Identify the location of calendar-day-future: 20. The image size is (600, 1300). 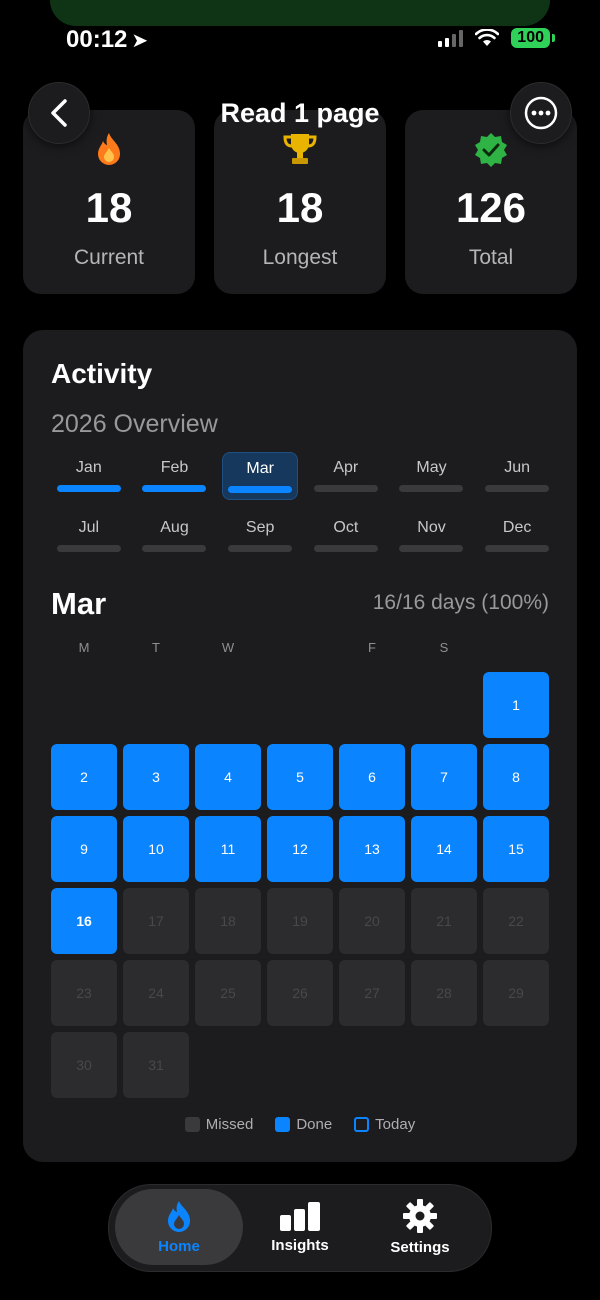
(372, 921).